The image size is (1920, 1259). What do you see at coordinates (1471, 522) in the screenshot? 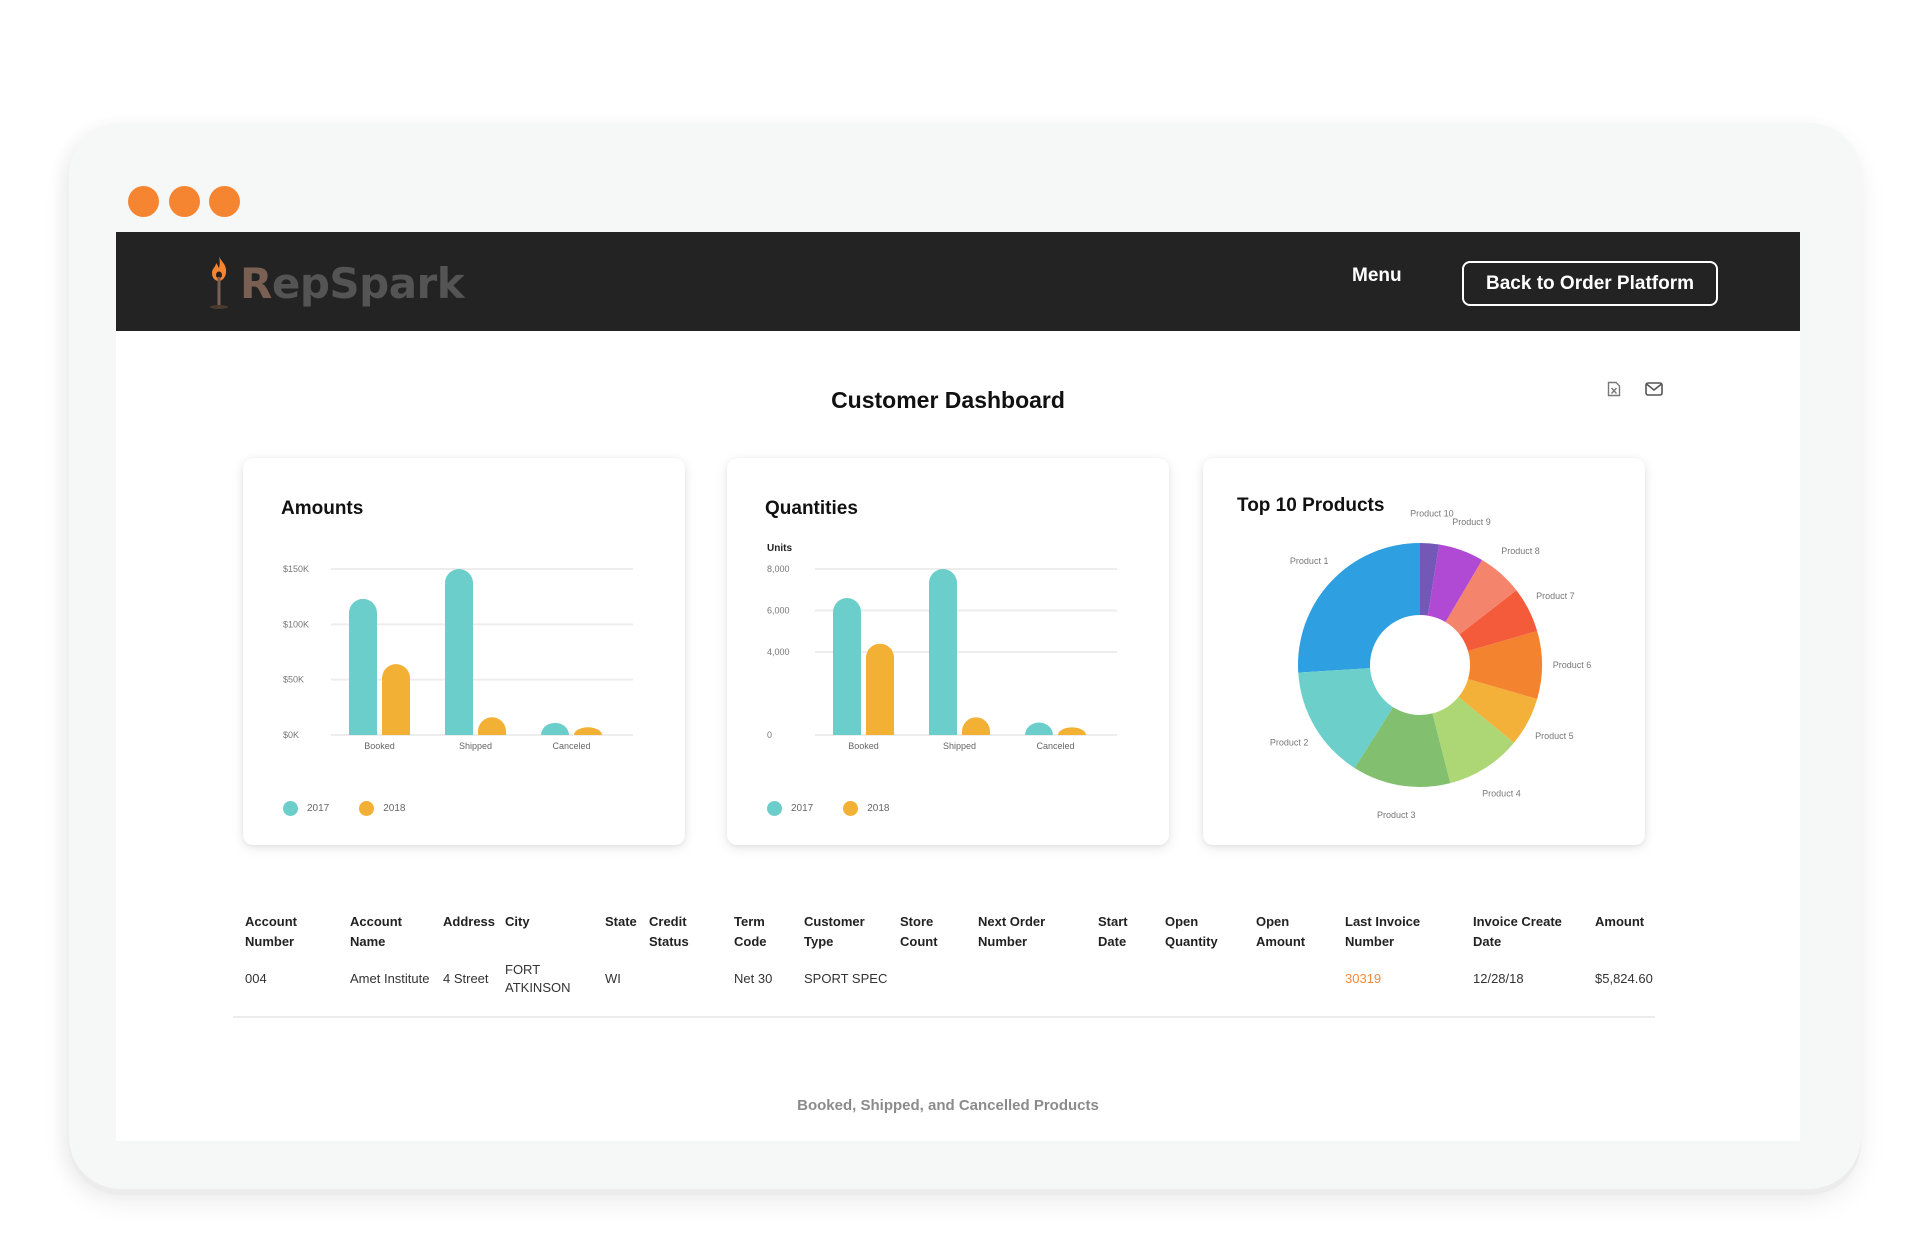
I see `slice-label: Product 9` at bounding box center [1471, 522].